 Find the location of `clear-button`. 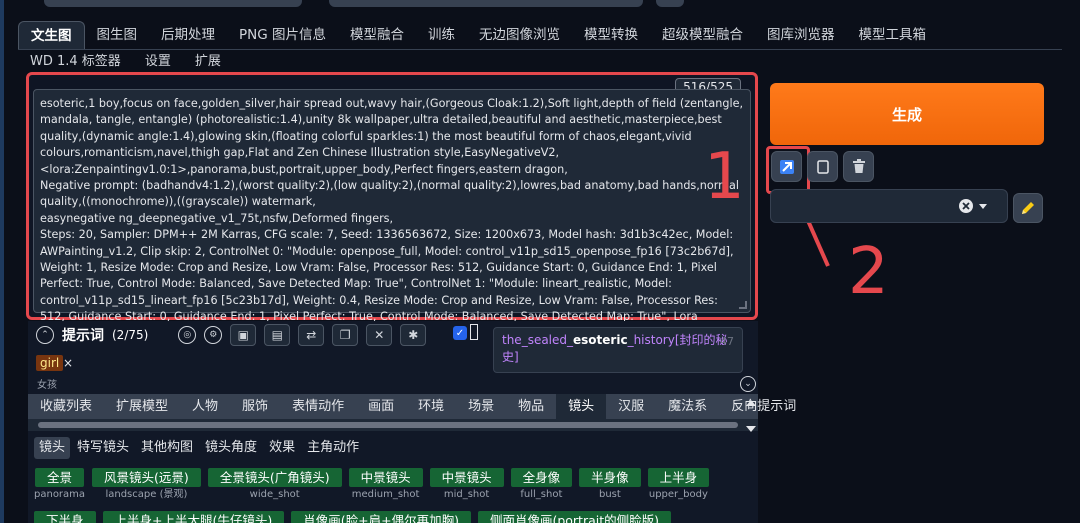

clear-button is located at coordinates (858, 166).